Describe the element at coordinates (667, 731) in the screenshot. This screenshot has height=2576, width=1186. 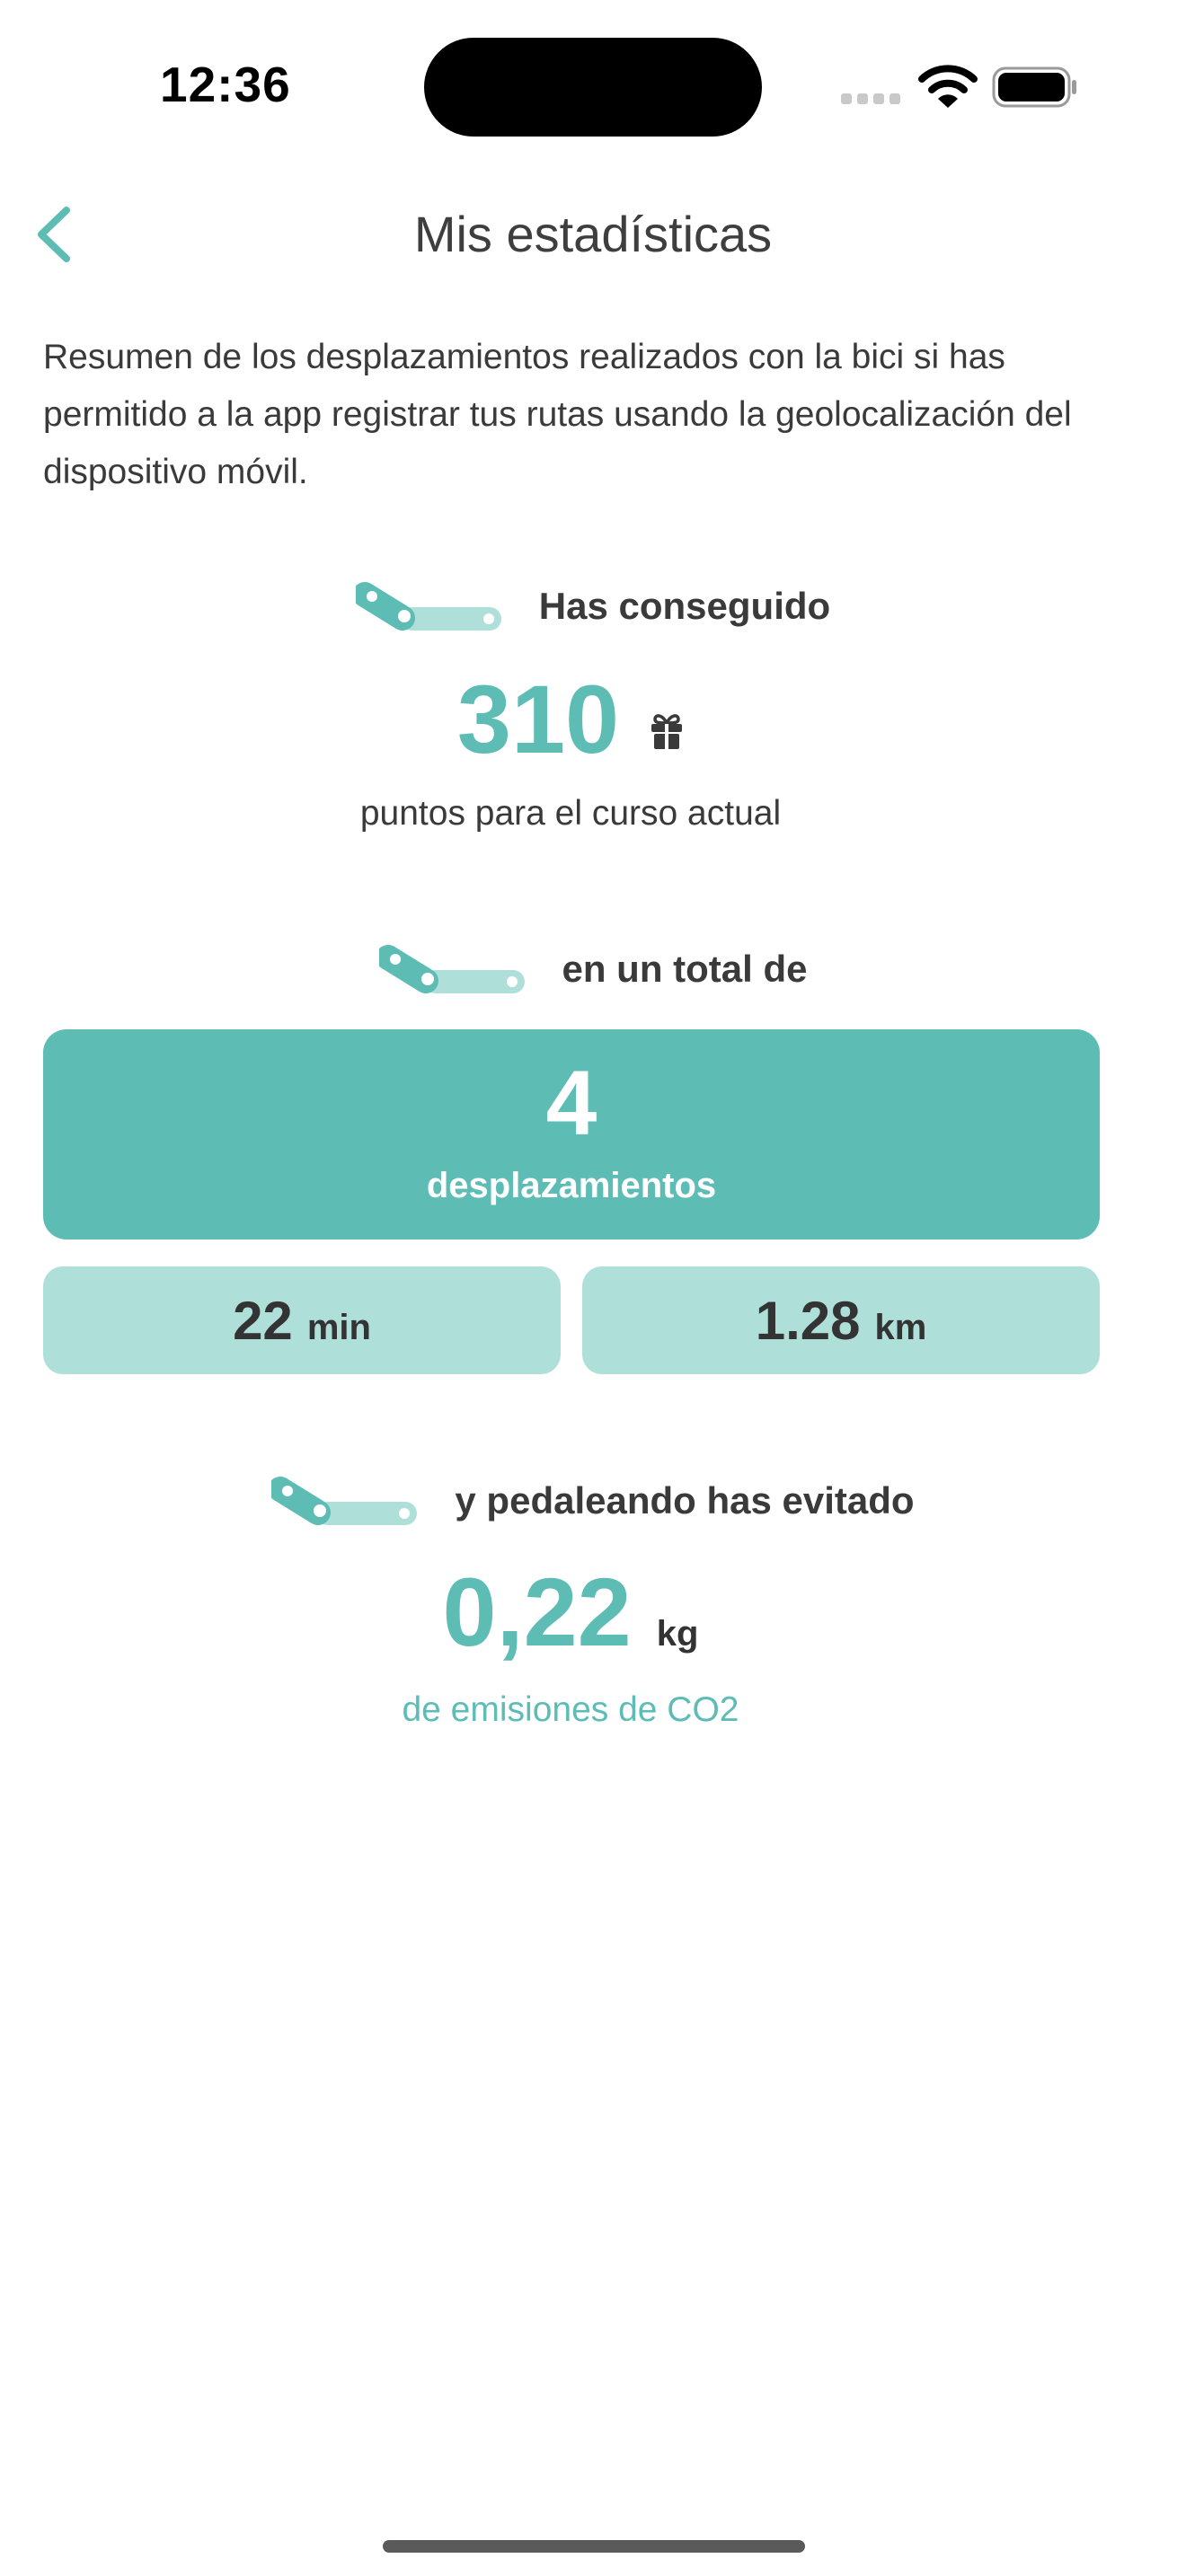
I see `gift-icon` at that location.